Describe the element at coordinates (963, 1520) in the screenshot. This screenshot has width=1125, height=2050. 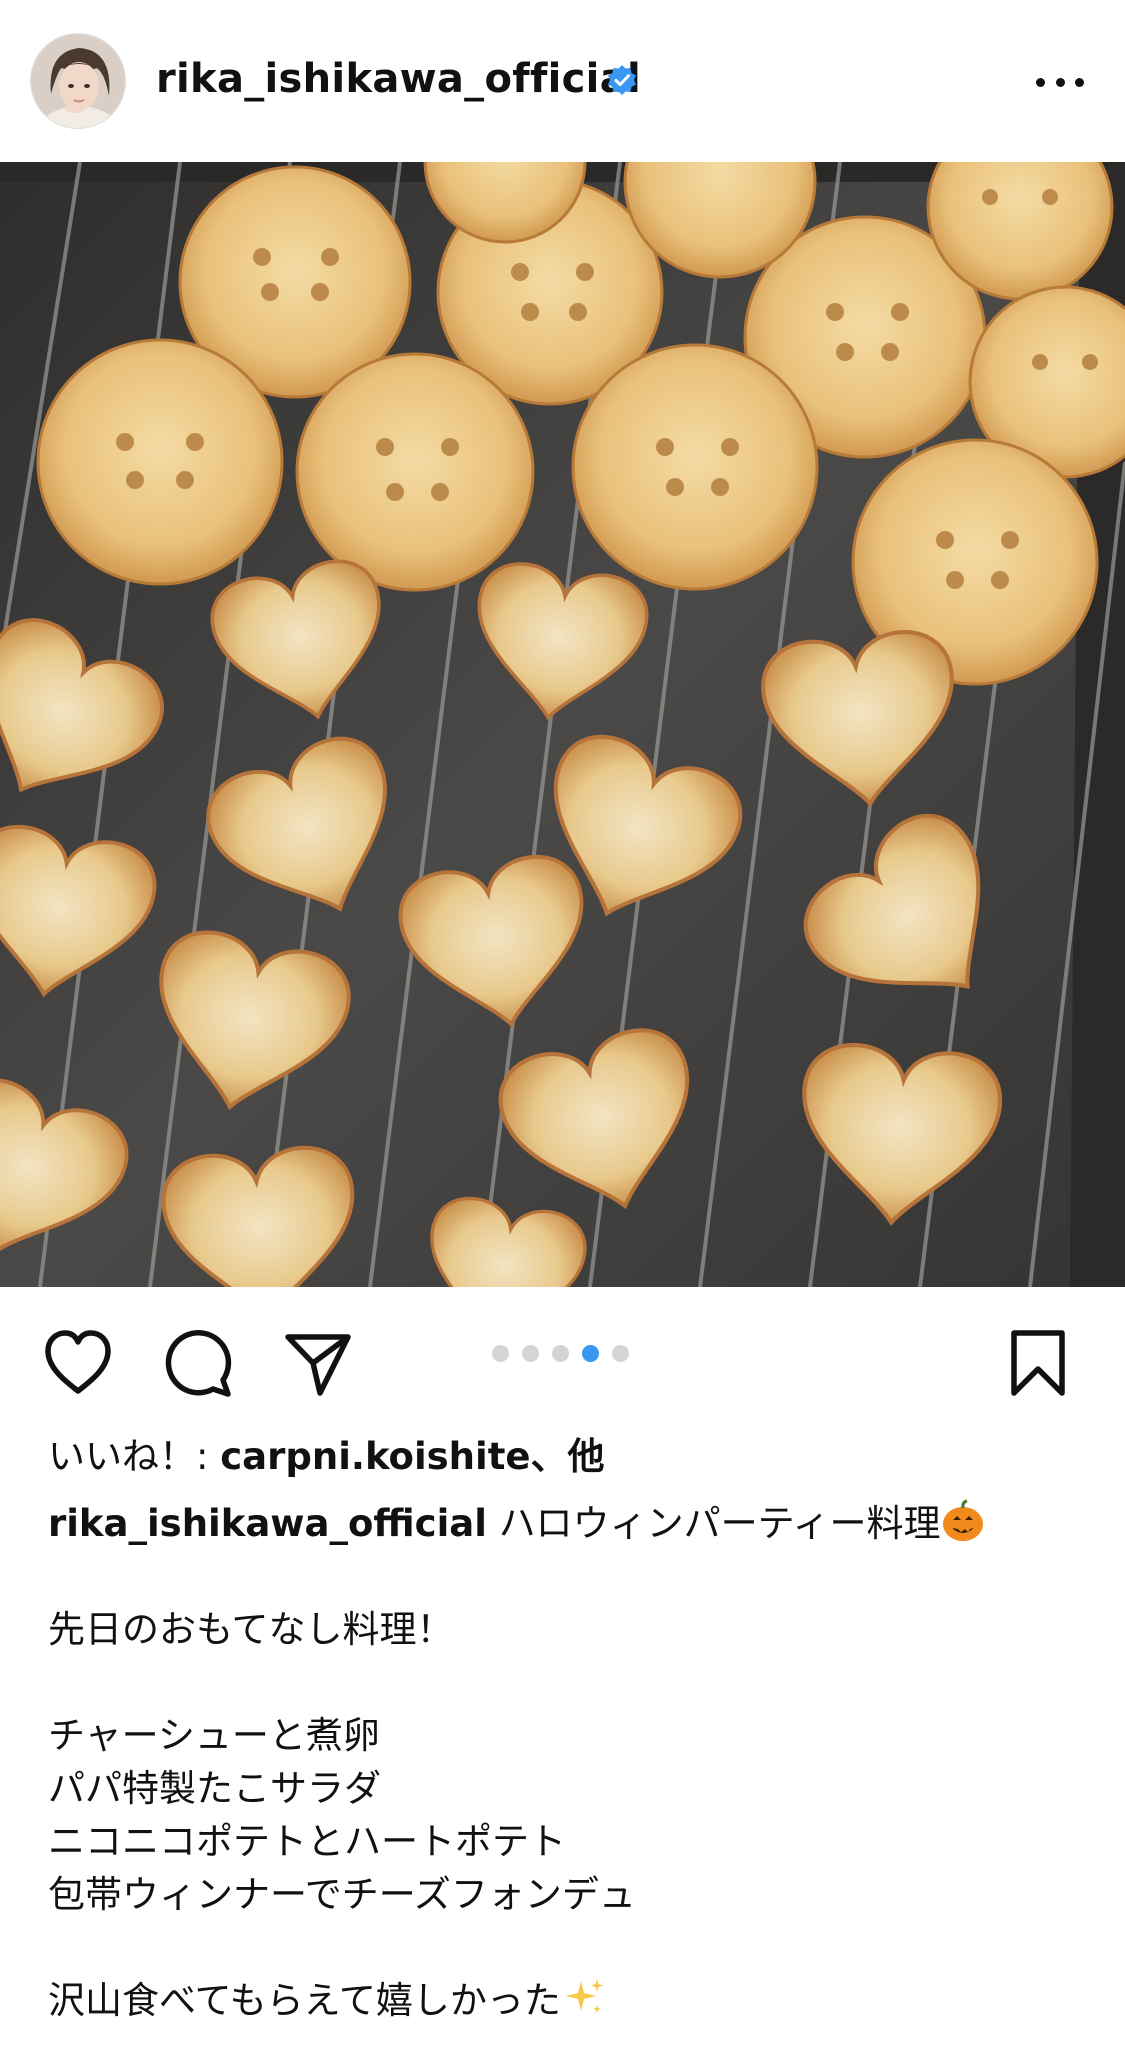
I see `jack-o-lantern-icon` at that location.